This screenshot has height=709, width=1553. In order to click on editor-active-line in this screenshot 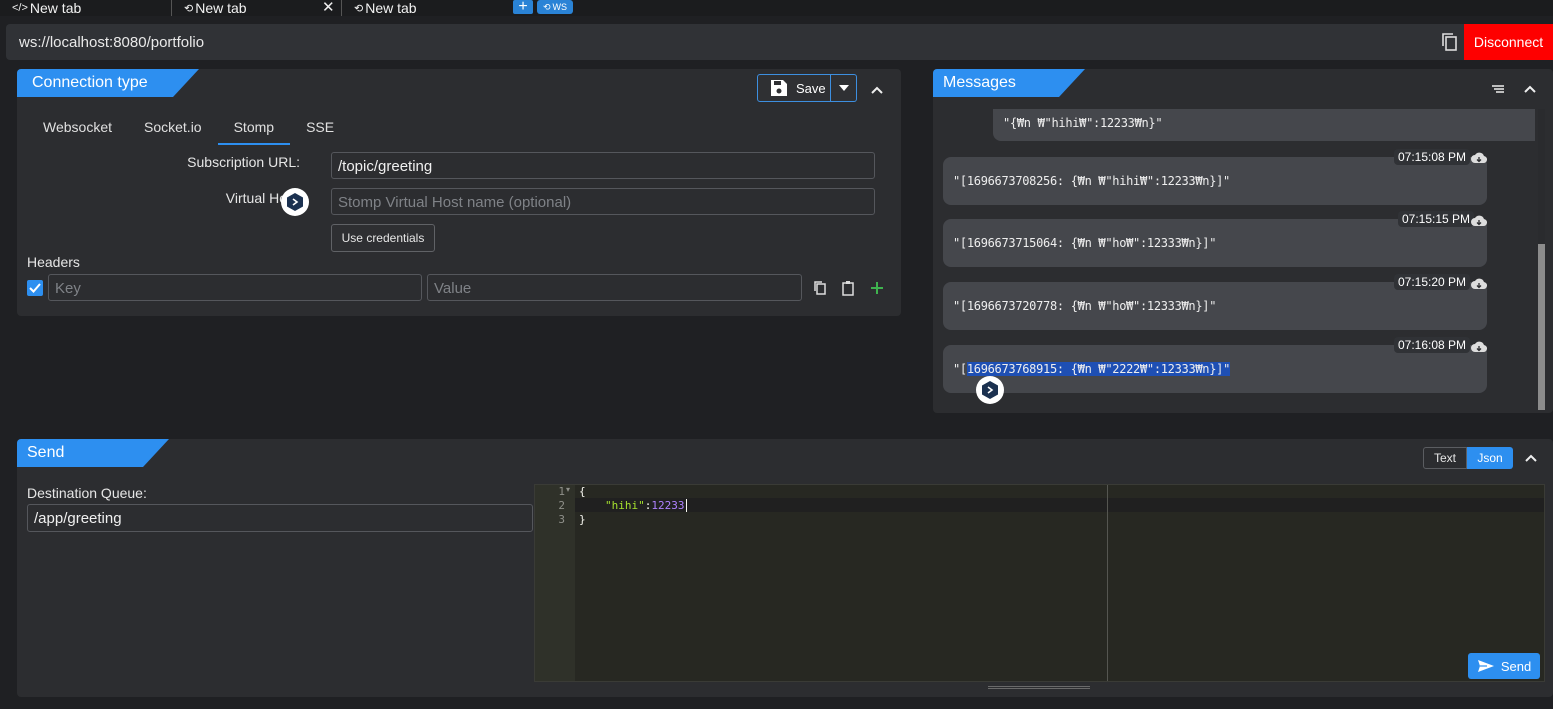, I will do `click(1059, 505)`.